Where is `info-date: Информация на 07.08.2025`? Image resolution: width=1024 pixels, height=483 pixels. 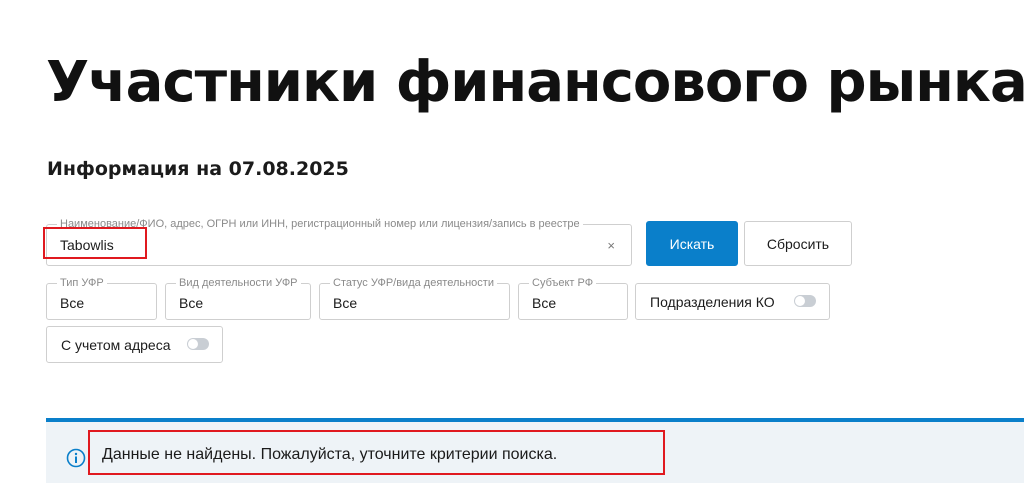
info-date: Информация на 07.08.2025 is located at coordinates (198, 169).